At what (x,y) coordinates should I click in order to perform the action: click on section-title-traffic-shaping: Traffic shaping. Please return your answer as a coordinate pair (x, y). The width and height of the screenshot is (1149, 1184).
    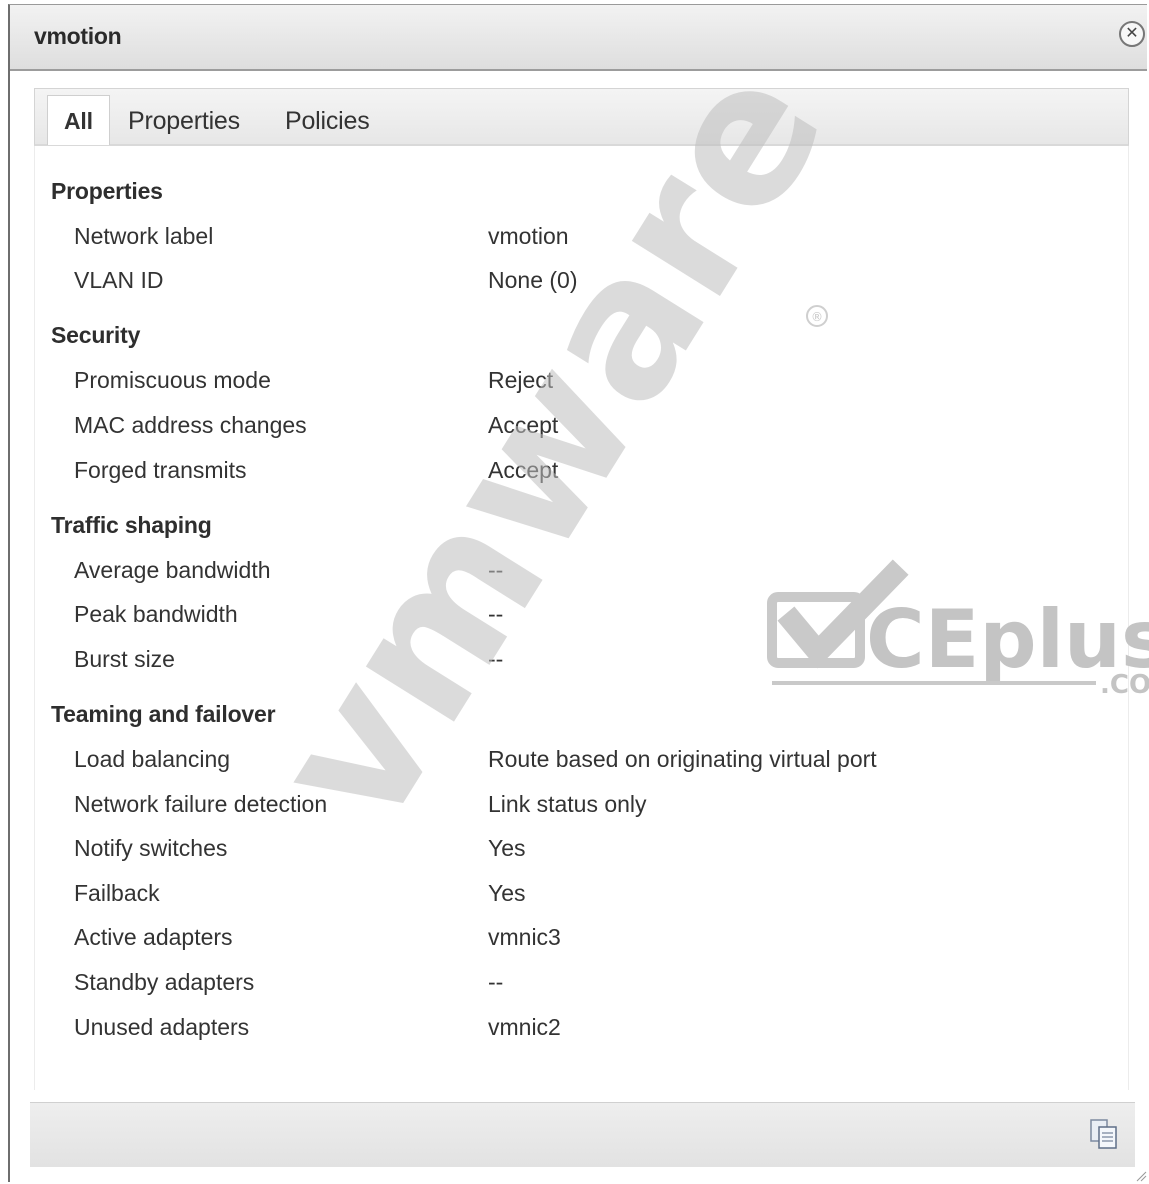
    Looking at the image, I should click on (131, 525).